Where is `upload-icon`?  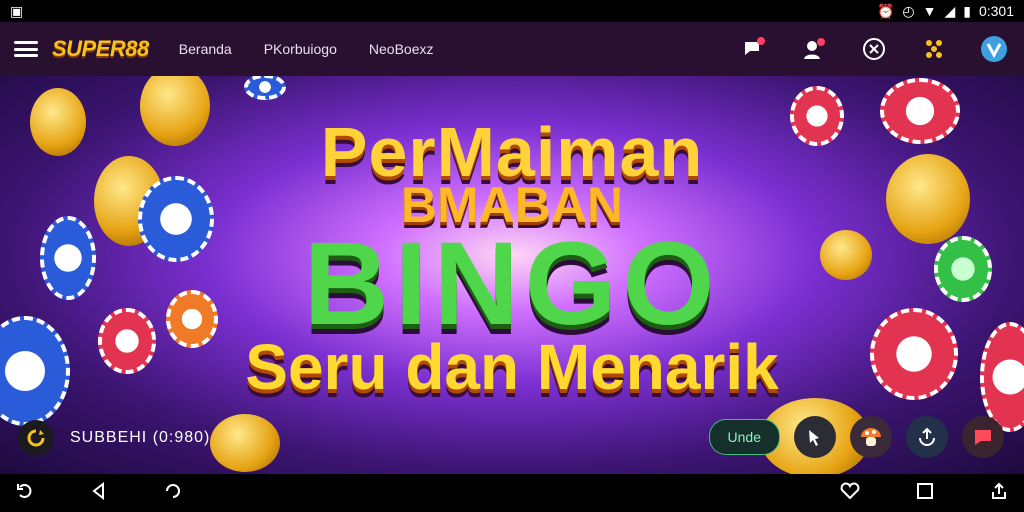 upload-icon is located at coordinates (927, 437).